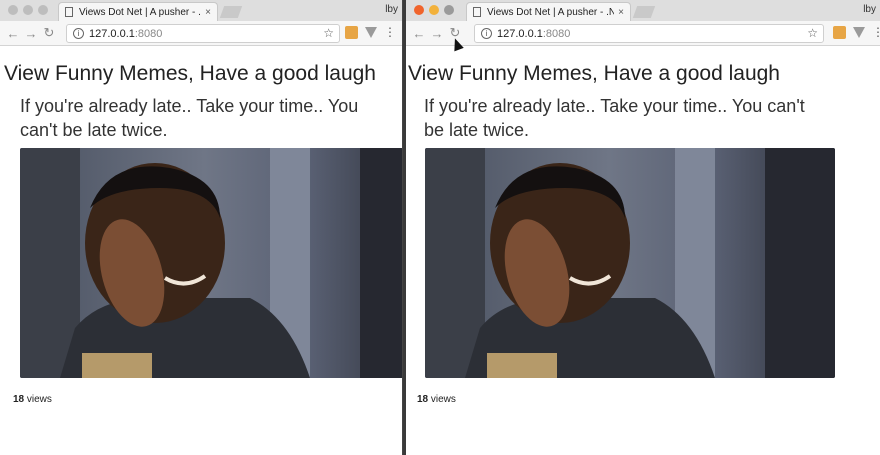 The image size is (880, 455). What do you see at coordinates (49, 33) in the screenshot?
I see `reload-icon: ↻` at bounding box center [49, 33].